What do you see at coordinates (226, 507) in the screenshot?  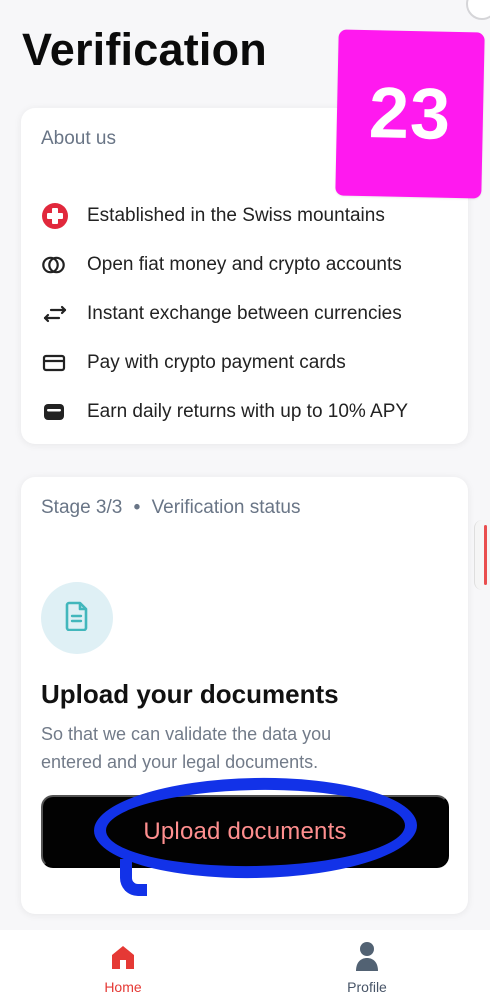 I see `verification-status-label: Verification status` at bounding box center [226, 507].